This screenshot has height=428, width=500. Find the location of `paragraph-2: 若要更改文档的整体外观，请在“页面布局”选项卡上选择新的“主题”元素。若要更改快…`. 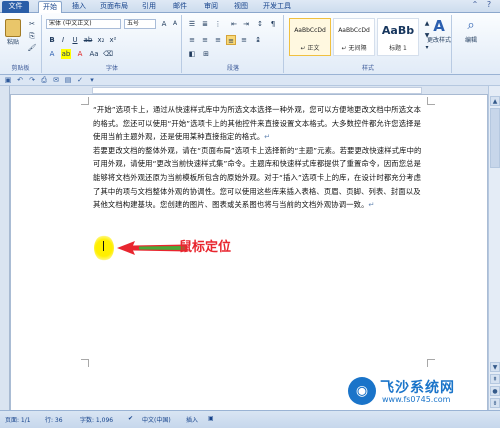

paragraph-2: 若要更改文档的整体外观，请在“页面布局”选项卡上选择新的“主题”元素。若要更改快… is located at coordinates (258, 178).